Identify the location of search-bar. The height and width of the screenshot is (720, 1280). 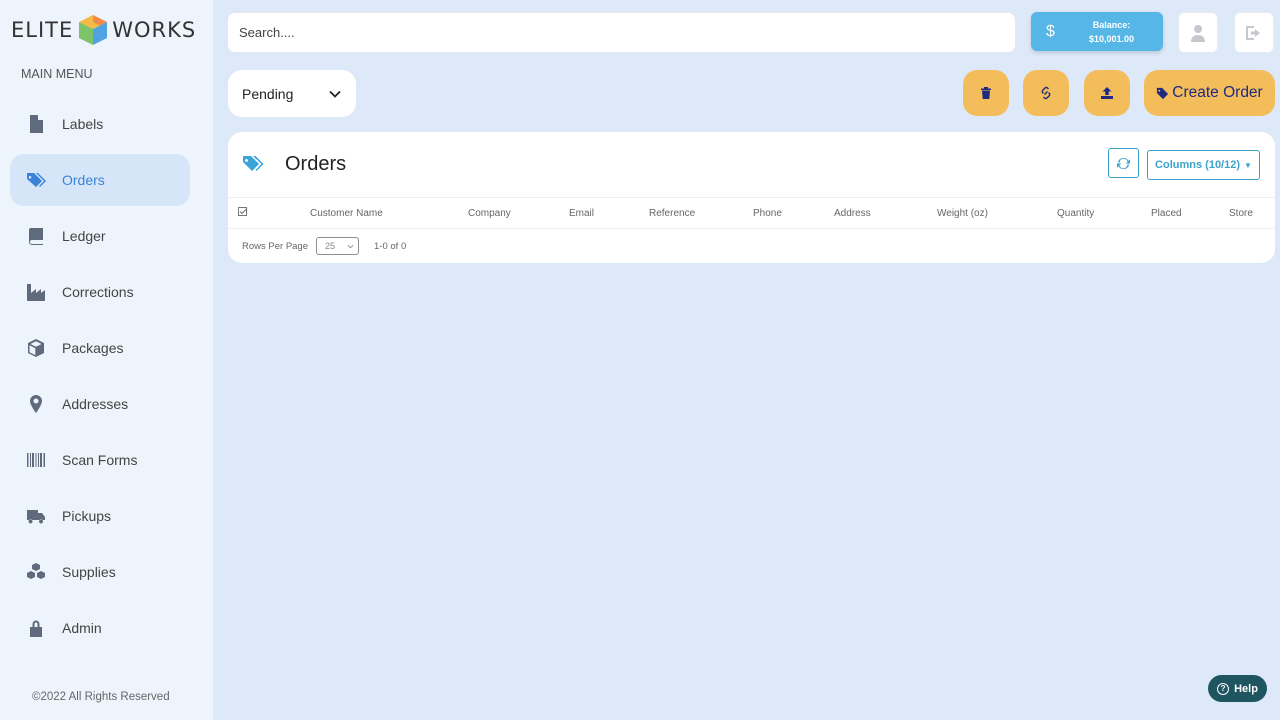
(621, 32).